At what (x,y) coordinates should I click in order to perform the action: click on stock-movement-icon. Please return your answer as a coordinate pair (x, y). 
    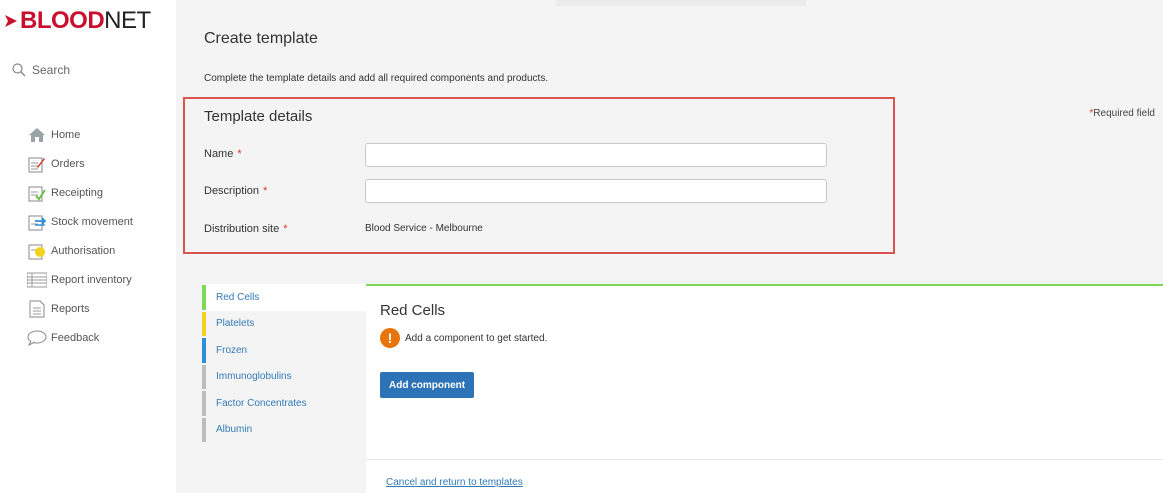
    Looking at the image, I should click on (37, 222).